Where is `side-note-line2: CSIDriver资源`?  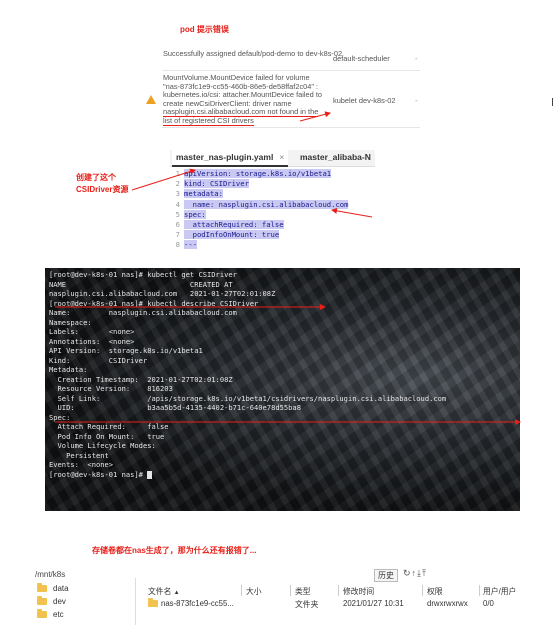
side-note-line2: CSIDriver资源 is located at coordinates (102, 189).